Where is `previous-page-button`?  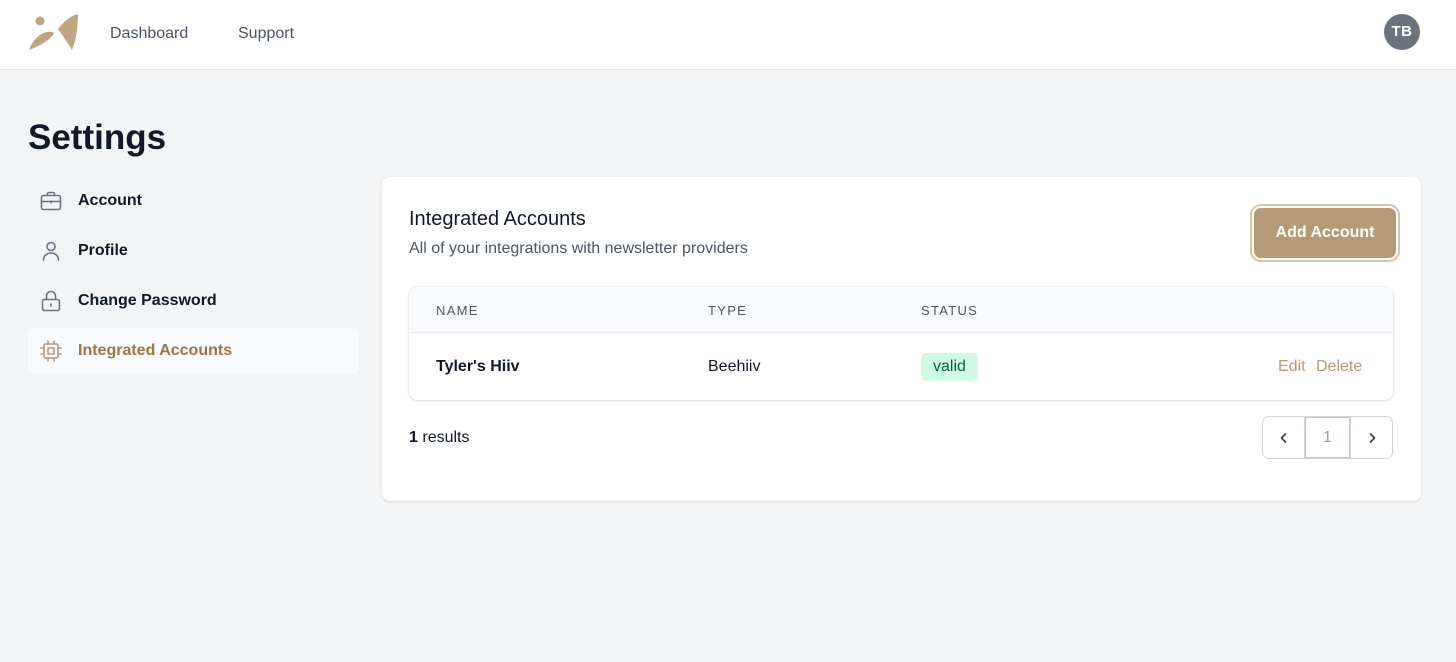
previous-page-button is located at coordinates (1284, 437).